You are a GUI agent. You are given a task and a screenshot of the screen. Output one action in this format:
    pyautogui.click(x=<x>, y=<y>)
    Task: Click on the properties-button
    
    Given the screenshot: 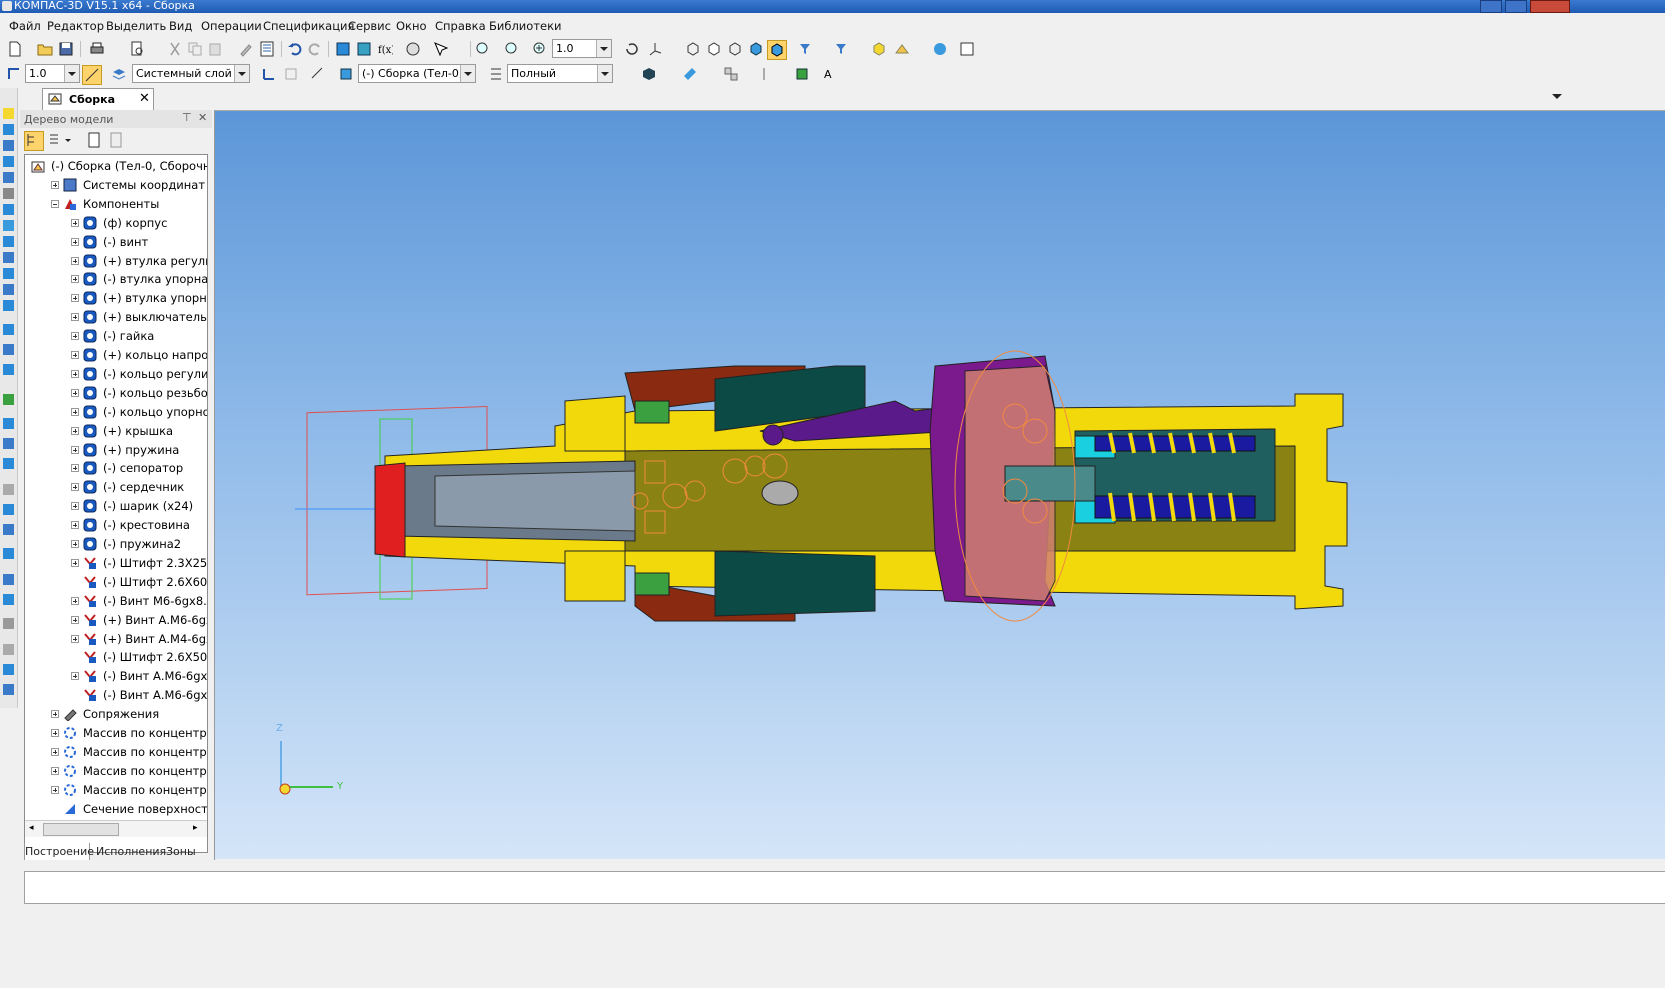 What is the action you would take?
    pyautogui.click(x=246, y=49)
    